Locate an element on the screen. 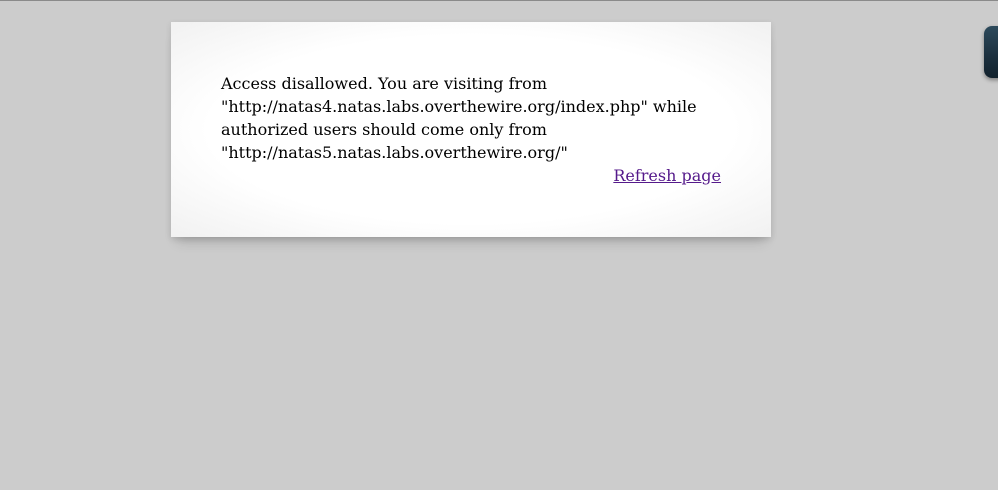 This screenshot has height=490, width=998. window-top-border is located at coordinates (499, 0).